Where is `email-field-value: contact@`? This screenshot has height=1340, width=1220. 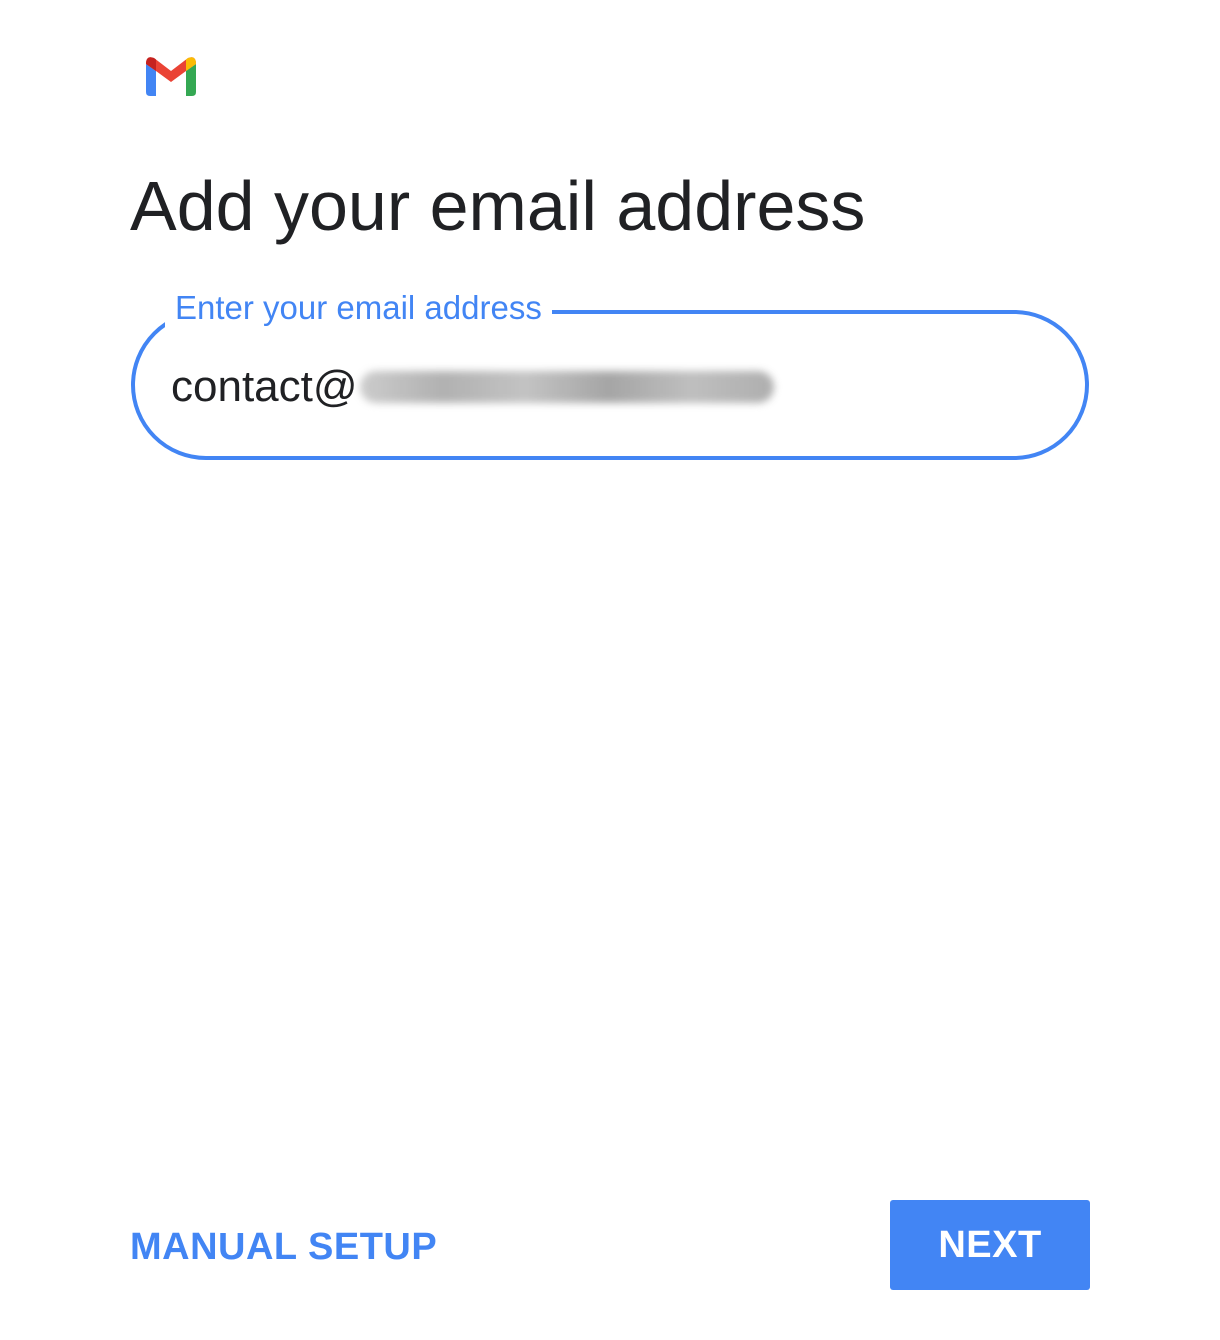 email-field-value: contact@ is located at coordinates (264, 387).